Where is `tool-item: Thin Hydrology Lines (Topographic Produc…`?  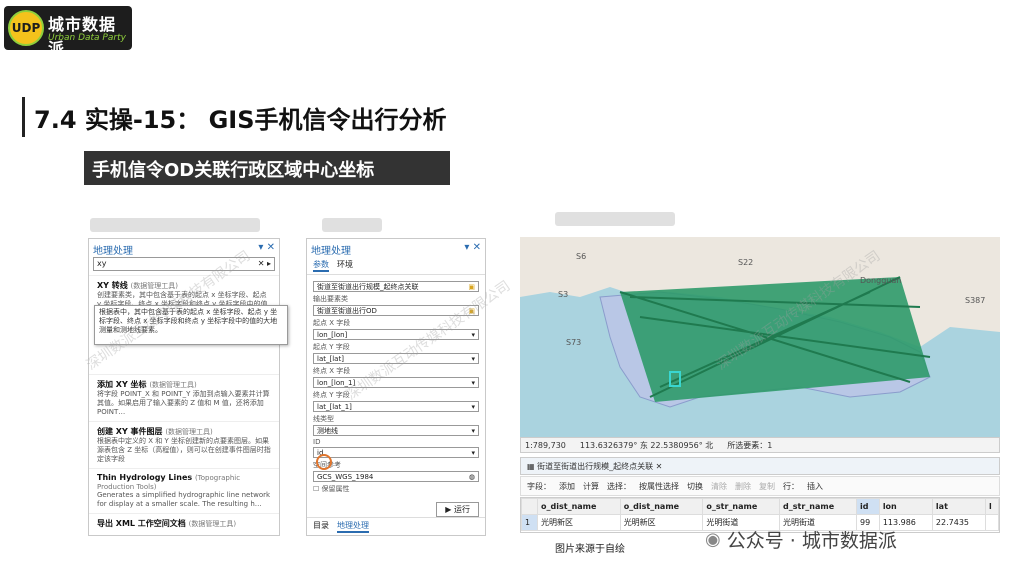
tool-item: Thin Hydrology Lines (Topographic Produc… is located at coordinates (184, 490).